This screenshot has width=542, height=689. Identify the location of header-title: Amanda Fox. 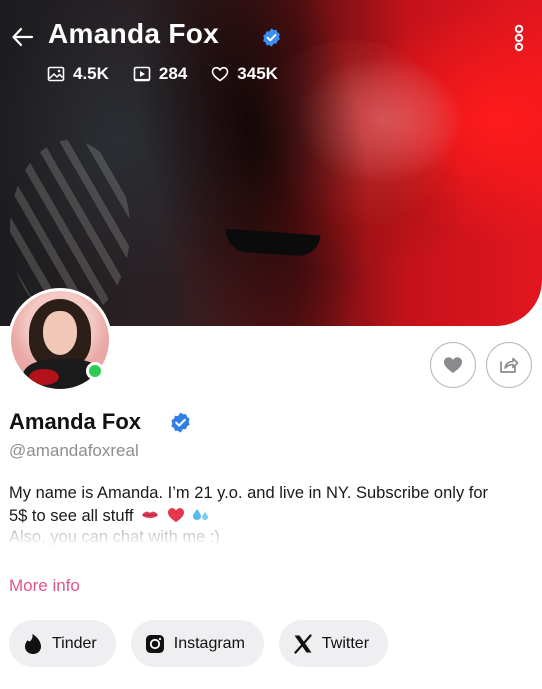
(134, 33).